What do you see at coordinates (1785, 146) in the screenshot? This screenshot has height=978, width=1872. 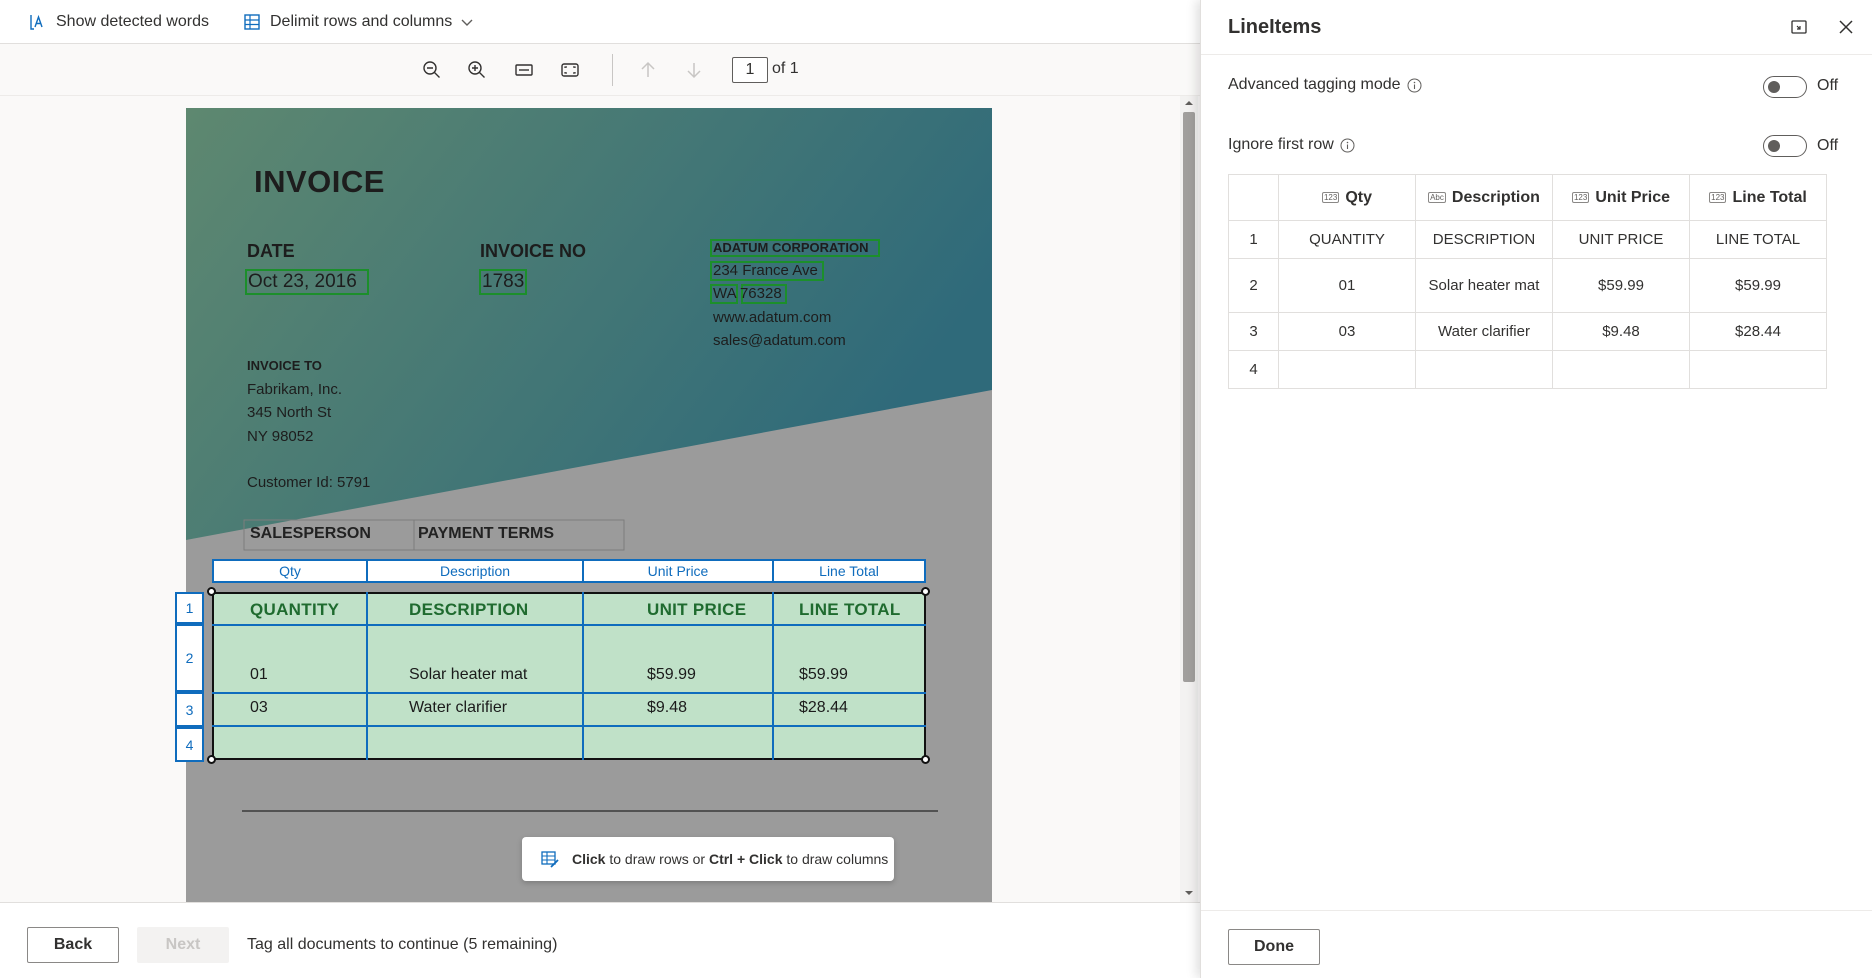 I see `ignore-first-row-toggle` at bounding box center [1785, 146].